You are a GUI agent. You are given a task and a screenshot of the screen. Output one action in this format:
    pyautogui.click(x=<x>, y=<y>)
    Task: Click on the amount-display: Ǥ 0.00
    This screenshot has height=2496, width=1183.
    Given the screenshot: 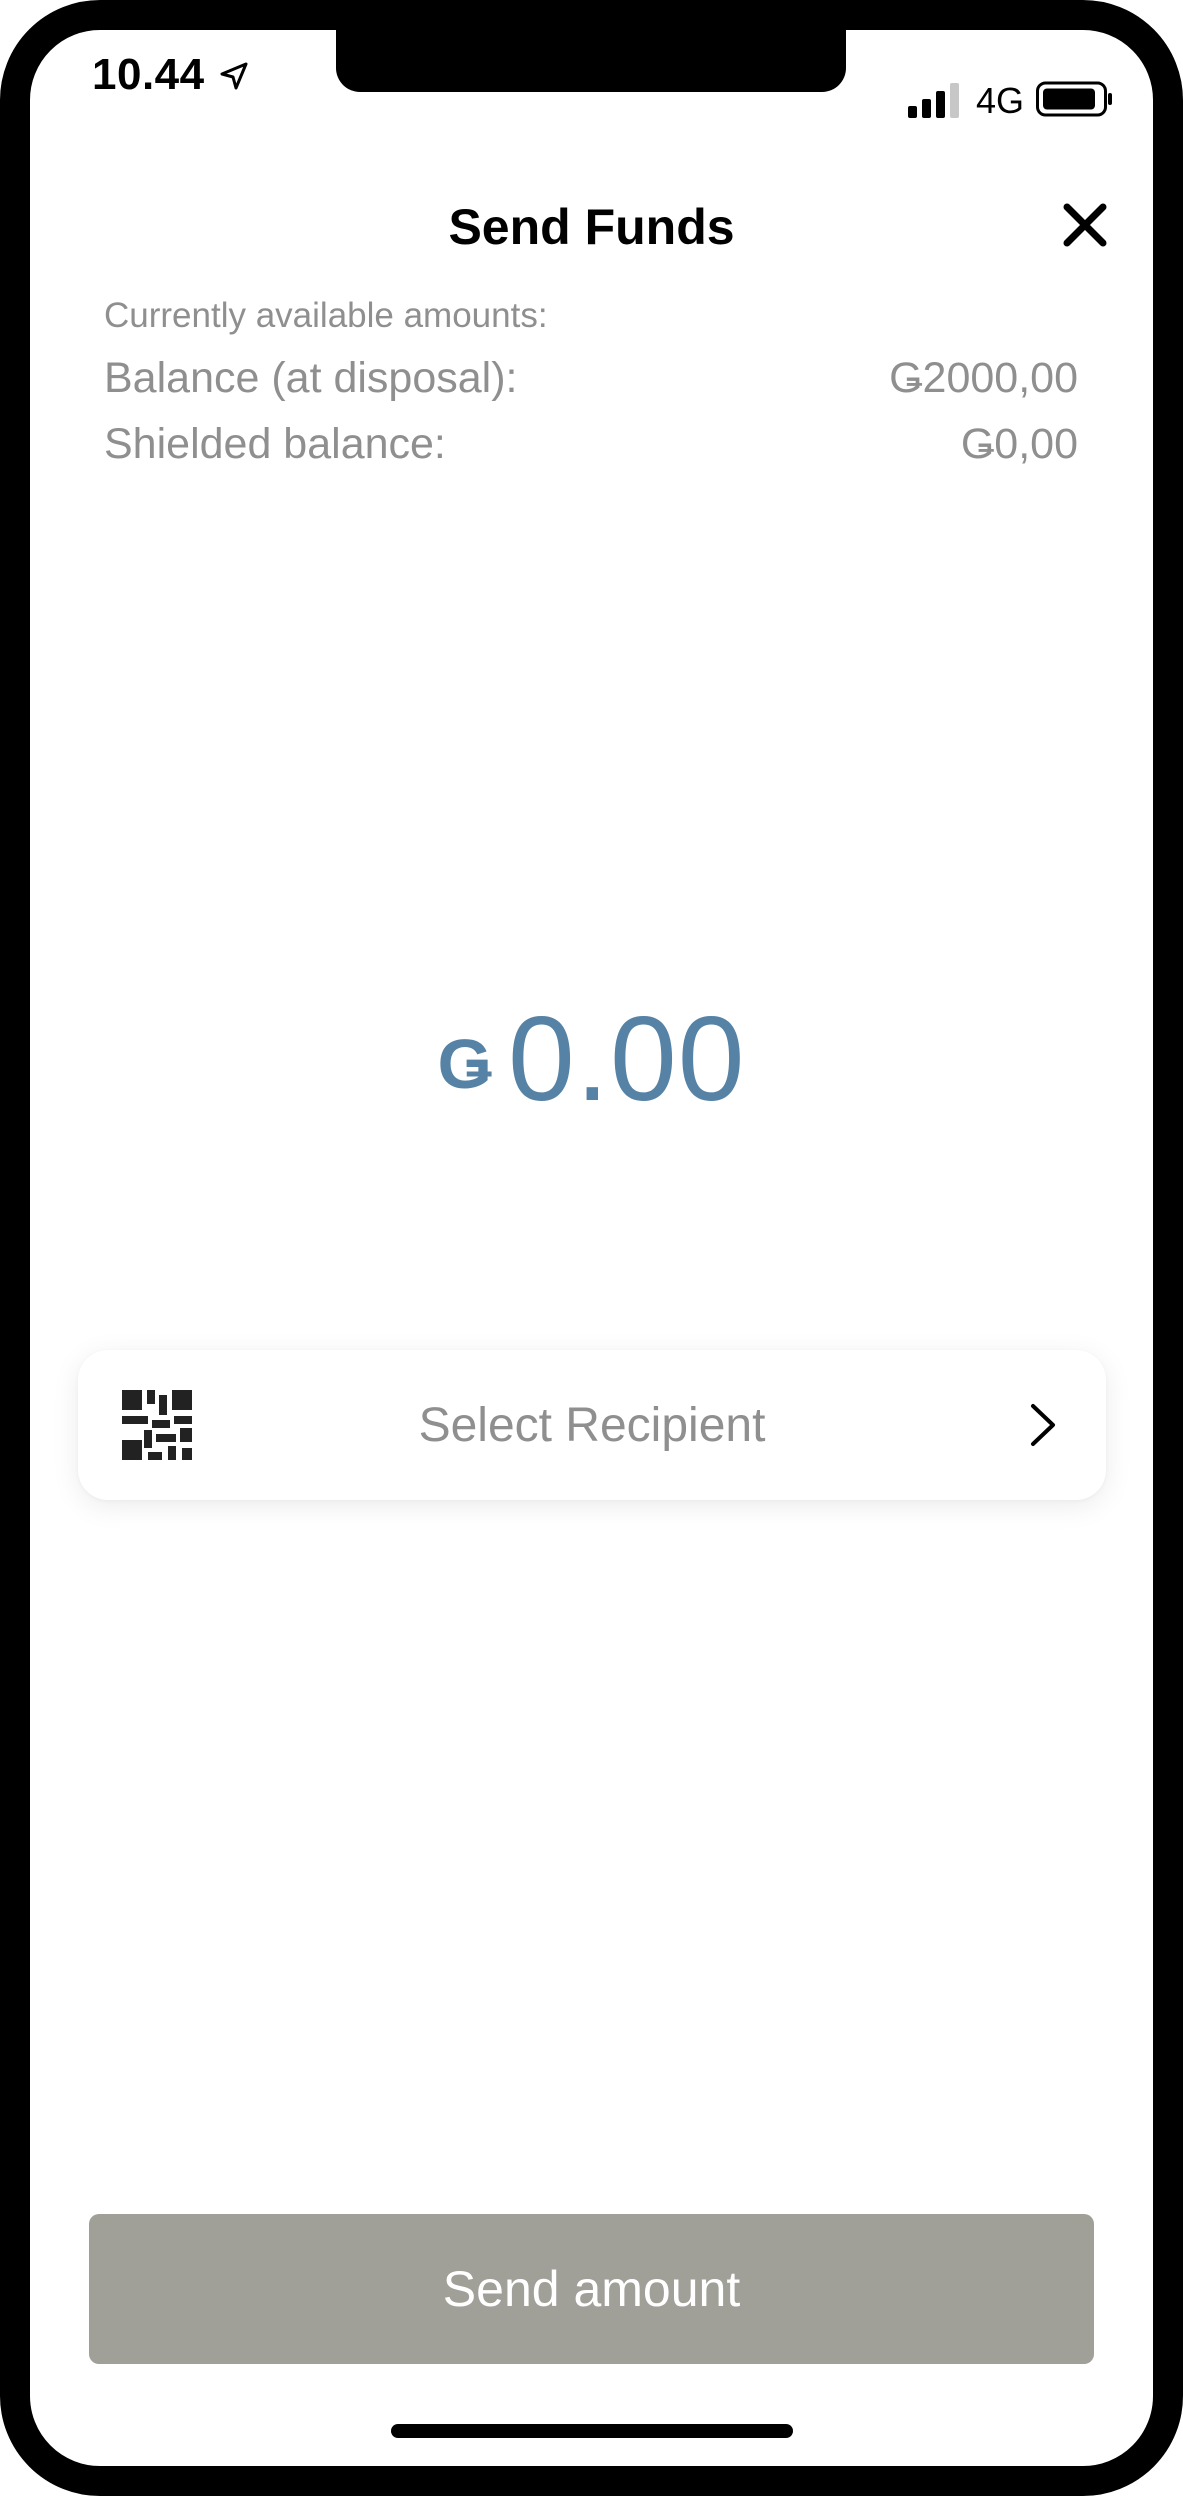 What is the action you would take?
    pyautogui.click(x=591, y=1059)
    